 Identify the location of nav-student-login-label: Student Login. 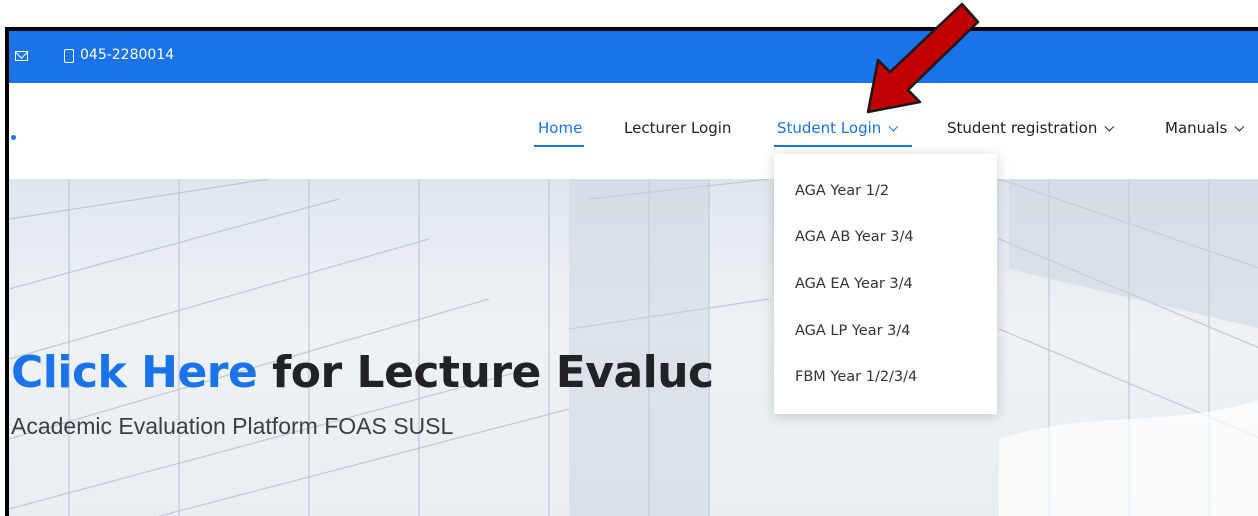
(829, 128).